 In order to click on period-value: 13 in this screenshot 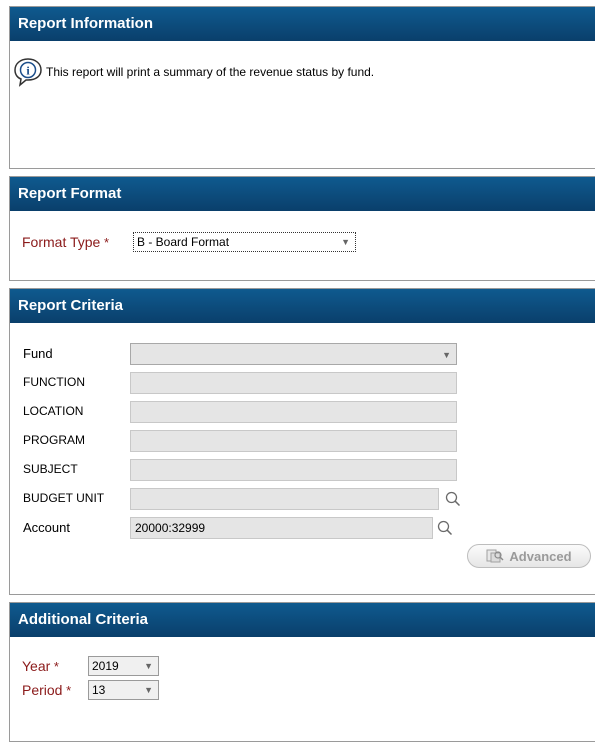, I will do `click(99, 690)`.